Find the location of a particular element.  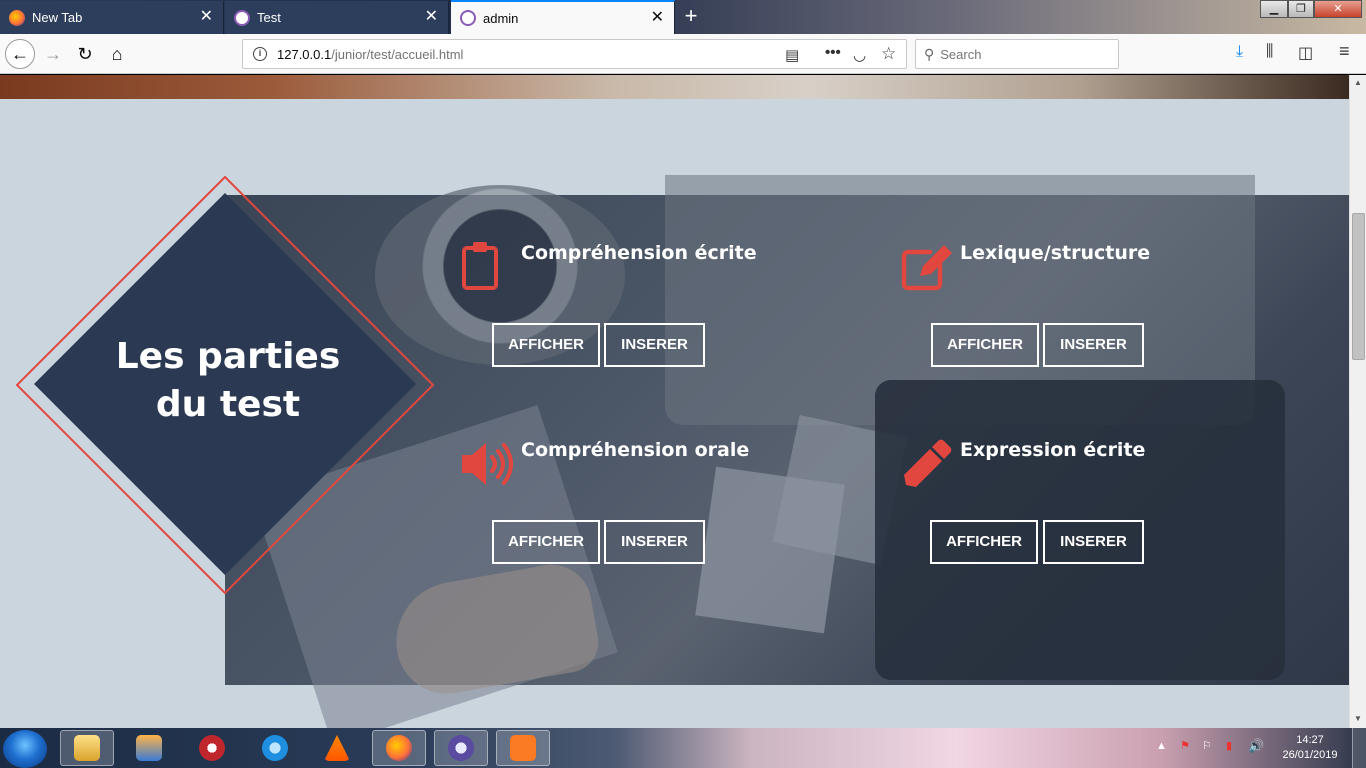

folder-icon is located at coordinates (87, 748).